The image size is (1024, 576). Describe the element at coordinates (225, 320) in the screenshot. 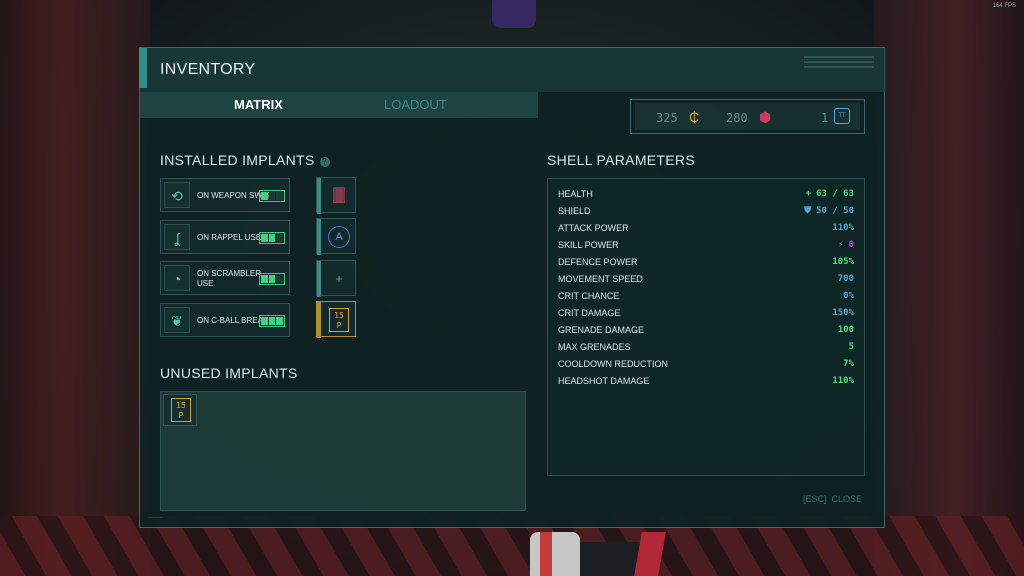

I see `implant-row-cball-break: ❦ ON C-BALL BREAK` at that location.